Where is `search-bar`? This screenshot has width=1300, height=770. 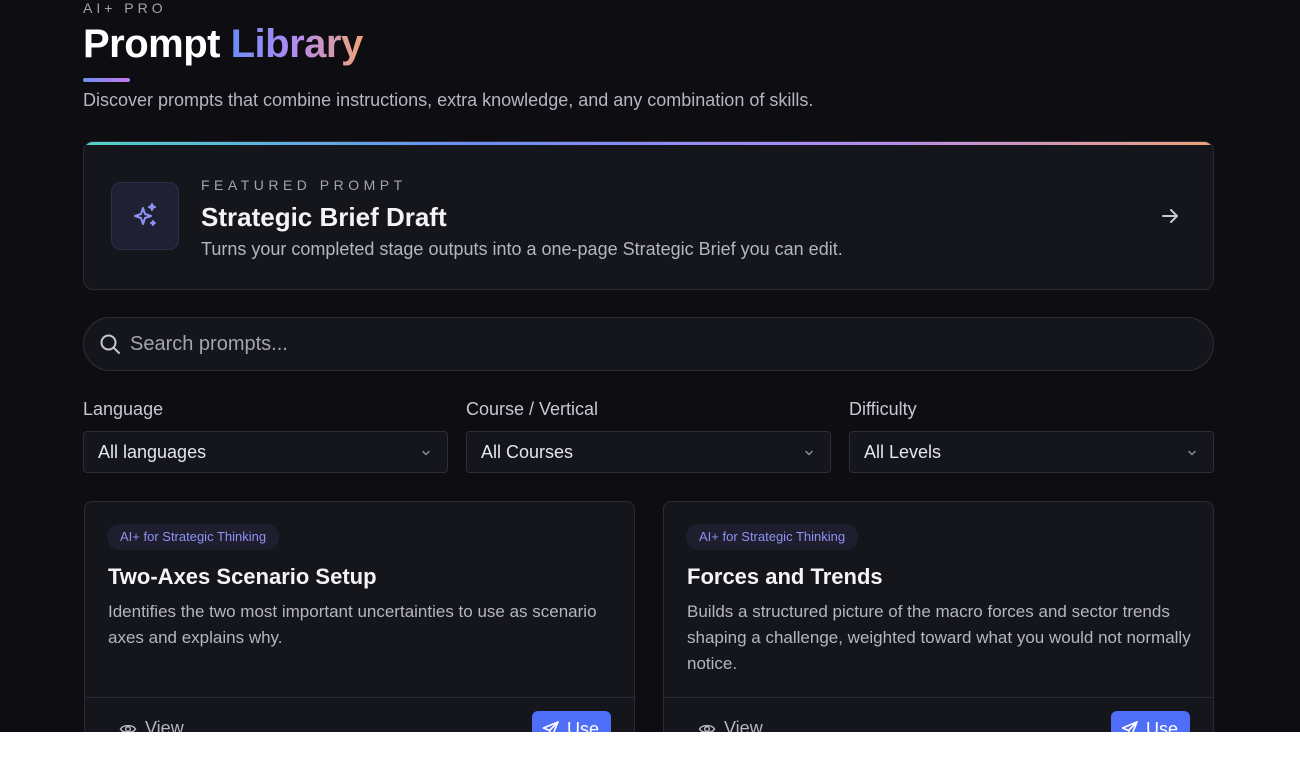
search-bar is located at coordinates (648, 344).